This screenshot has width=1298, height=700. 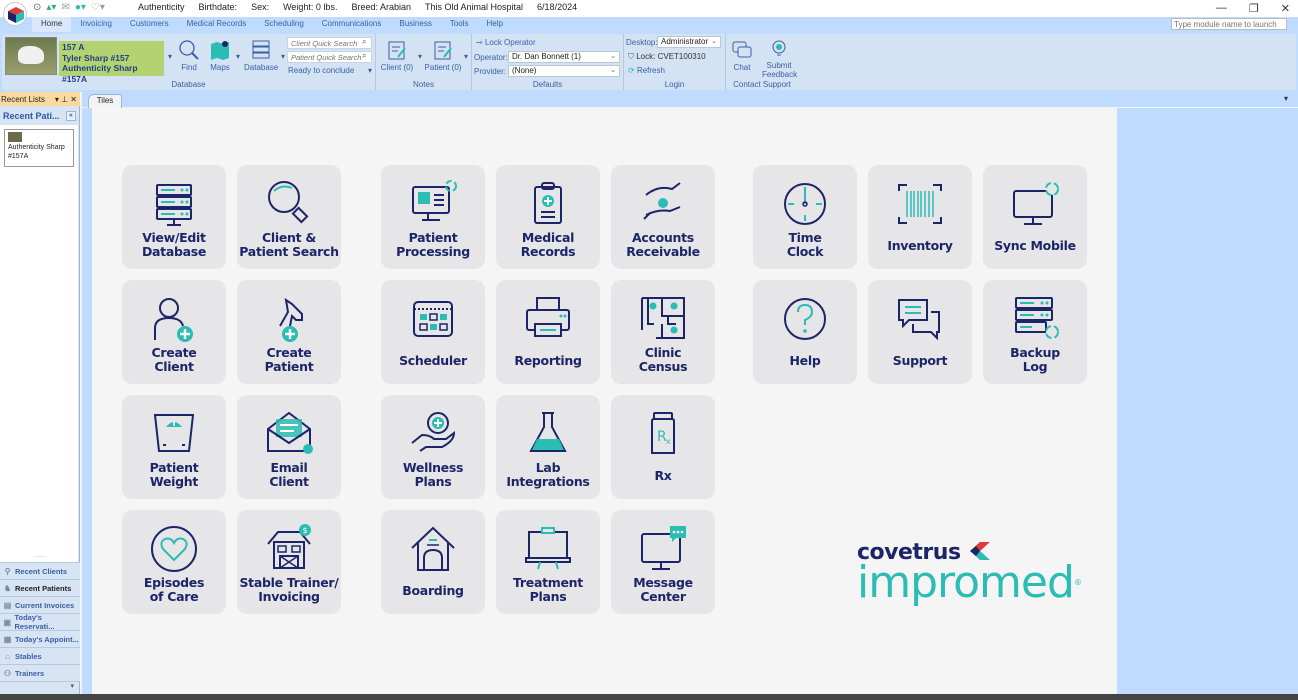 I want to click on sidebar-item-stables: ⌂ Stables, so click(x=40, y=655).